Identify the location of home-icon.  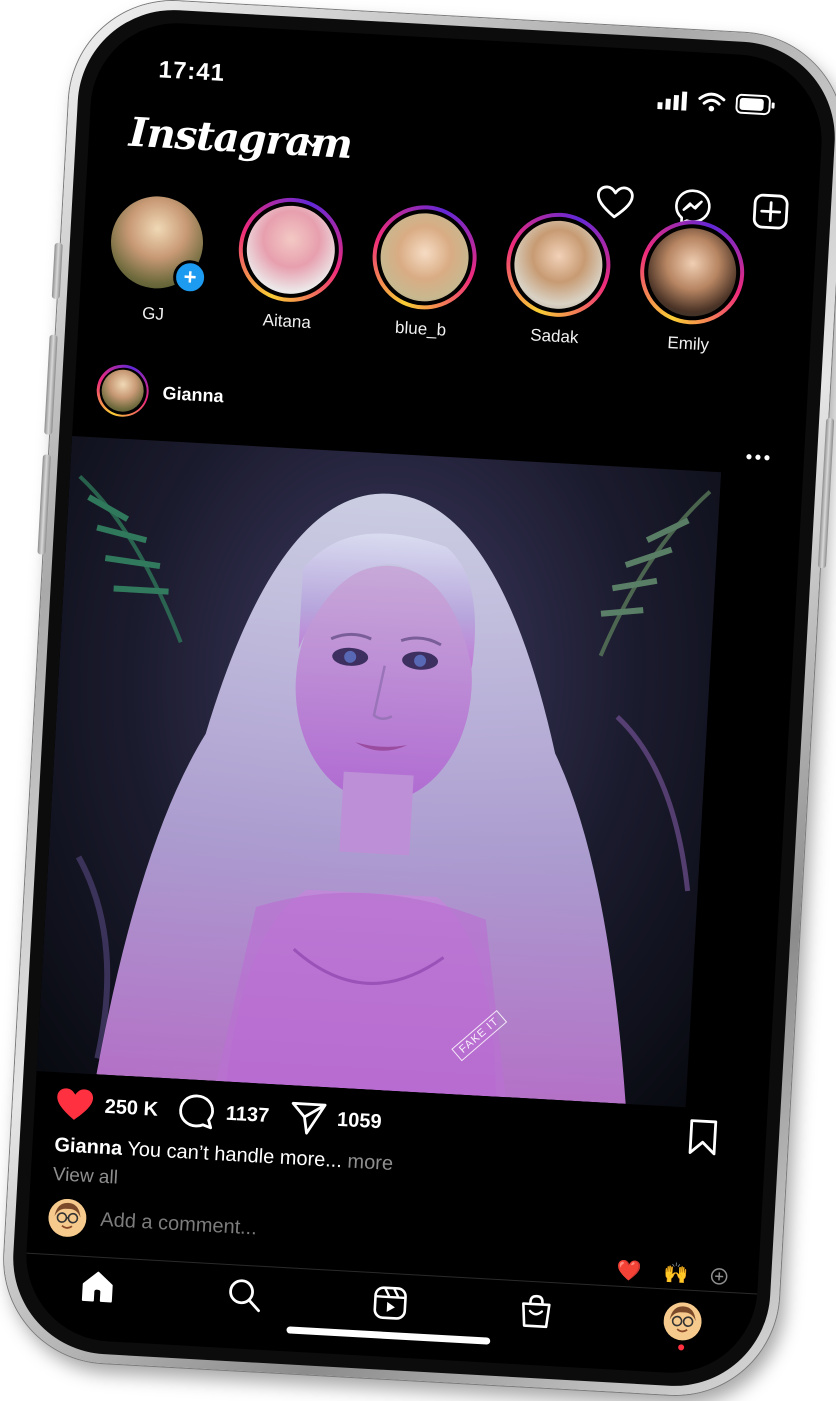
(97, 1287).